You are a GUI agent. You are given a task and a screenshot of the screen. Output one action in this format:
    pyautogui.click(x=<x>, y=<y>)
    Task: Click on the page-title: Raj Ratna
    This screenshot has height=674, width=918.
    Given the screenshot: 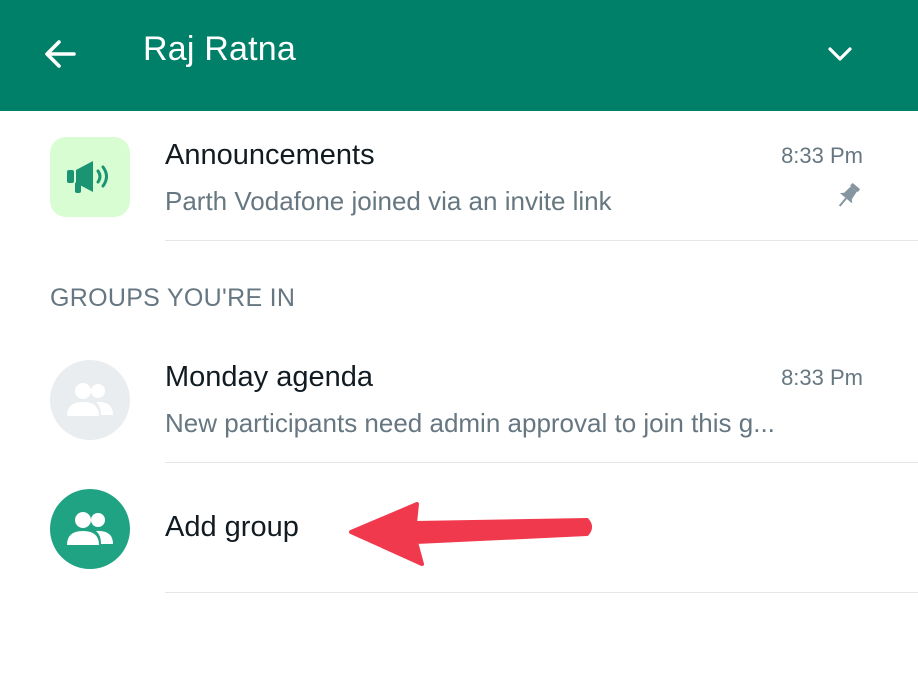 What is the action you would take?
    pyautogui.click(x=219, y=49)
    